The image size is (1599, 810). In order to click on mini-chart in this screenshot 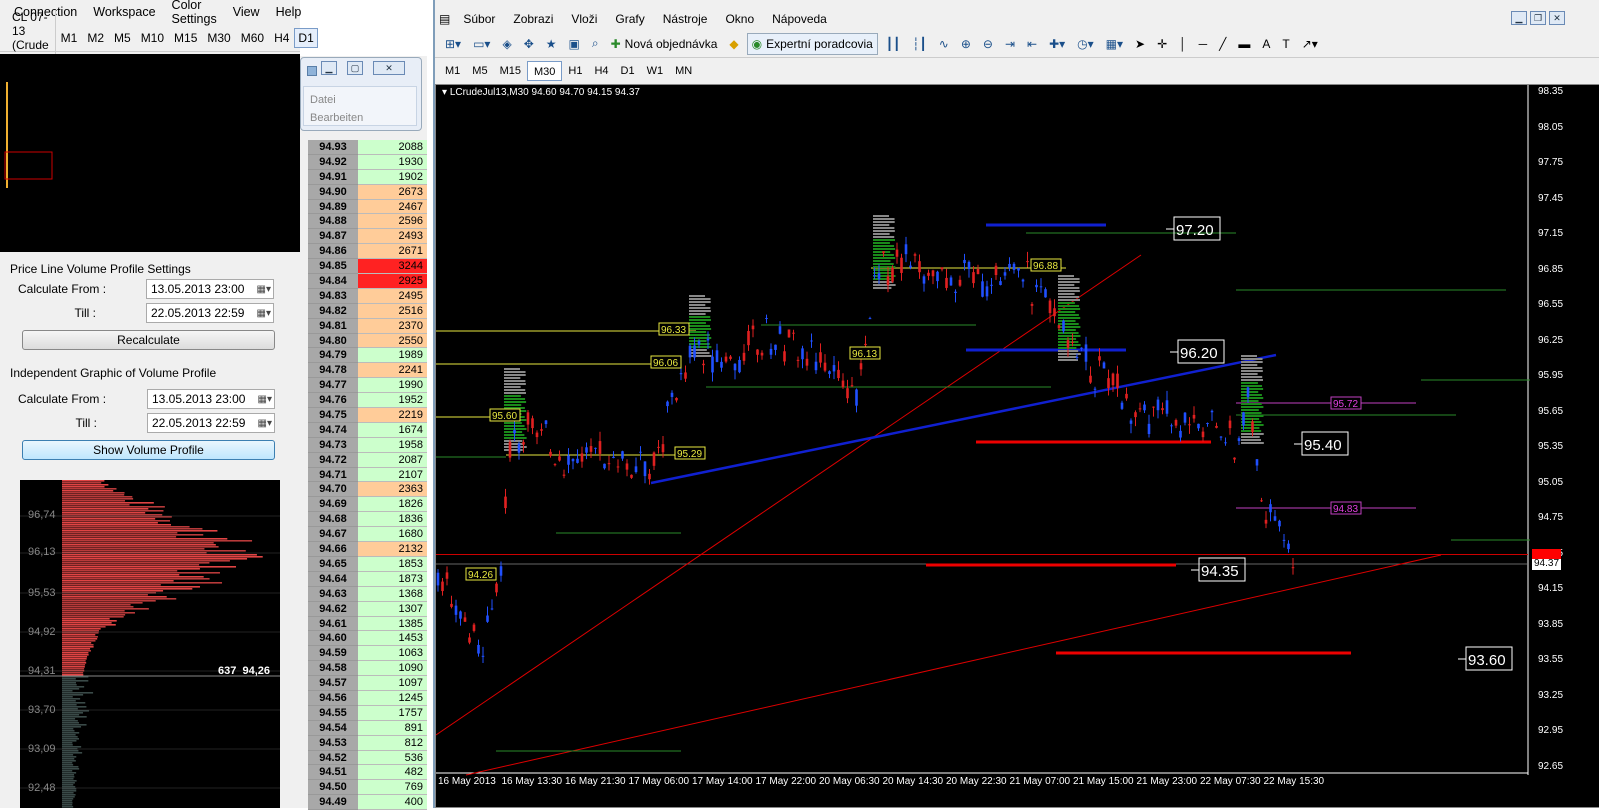, I will do `click(150, 153)`.